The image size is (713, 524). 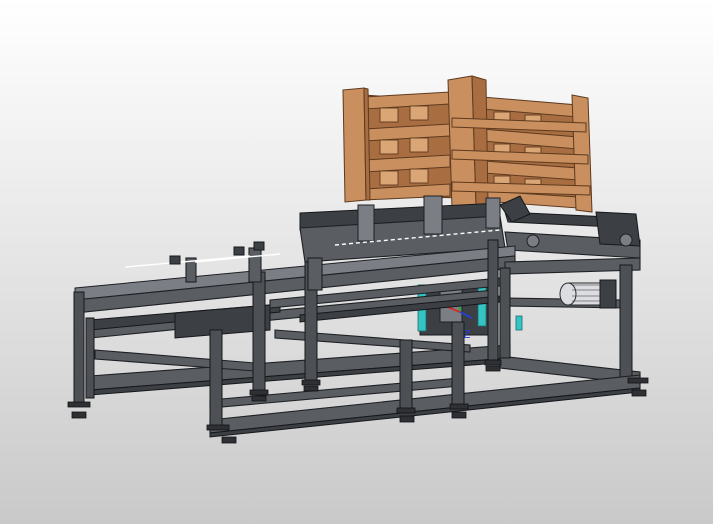 What do you see at coordinates (519, 323) in the screenshot?
I see `cylinder-far` at bounding box center [519, 323].